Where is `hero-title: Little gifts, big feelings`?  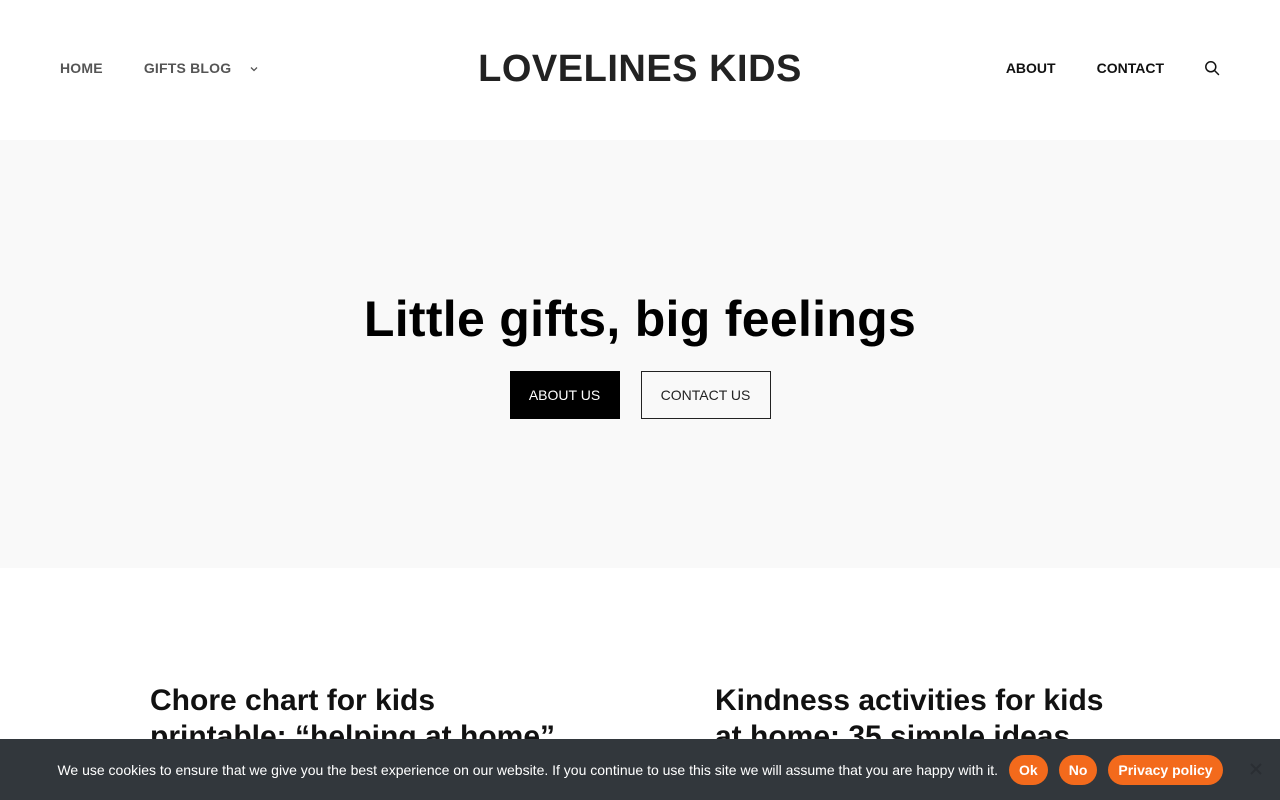
hero-title: Little gifts, big feelings is located at coordinates (640, 319).